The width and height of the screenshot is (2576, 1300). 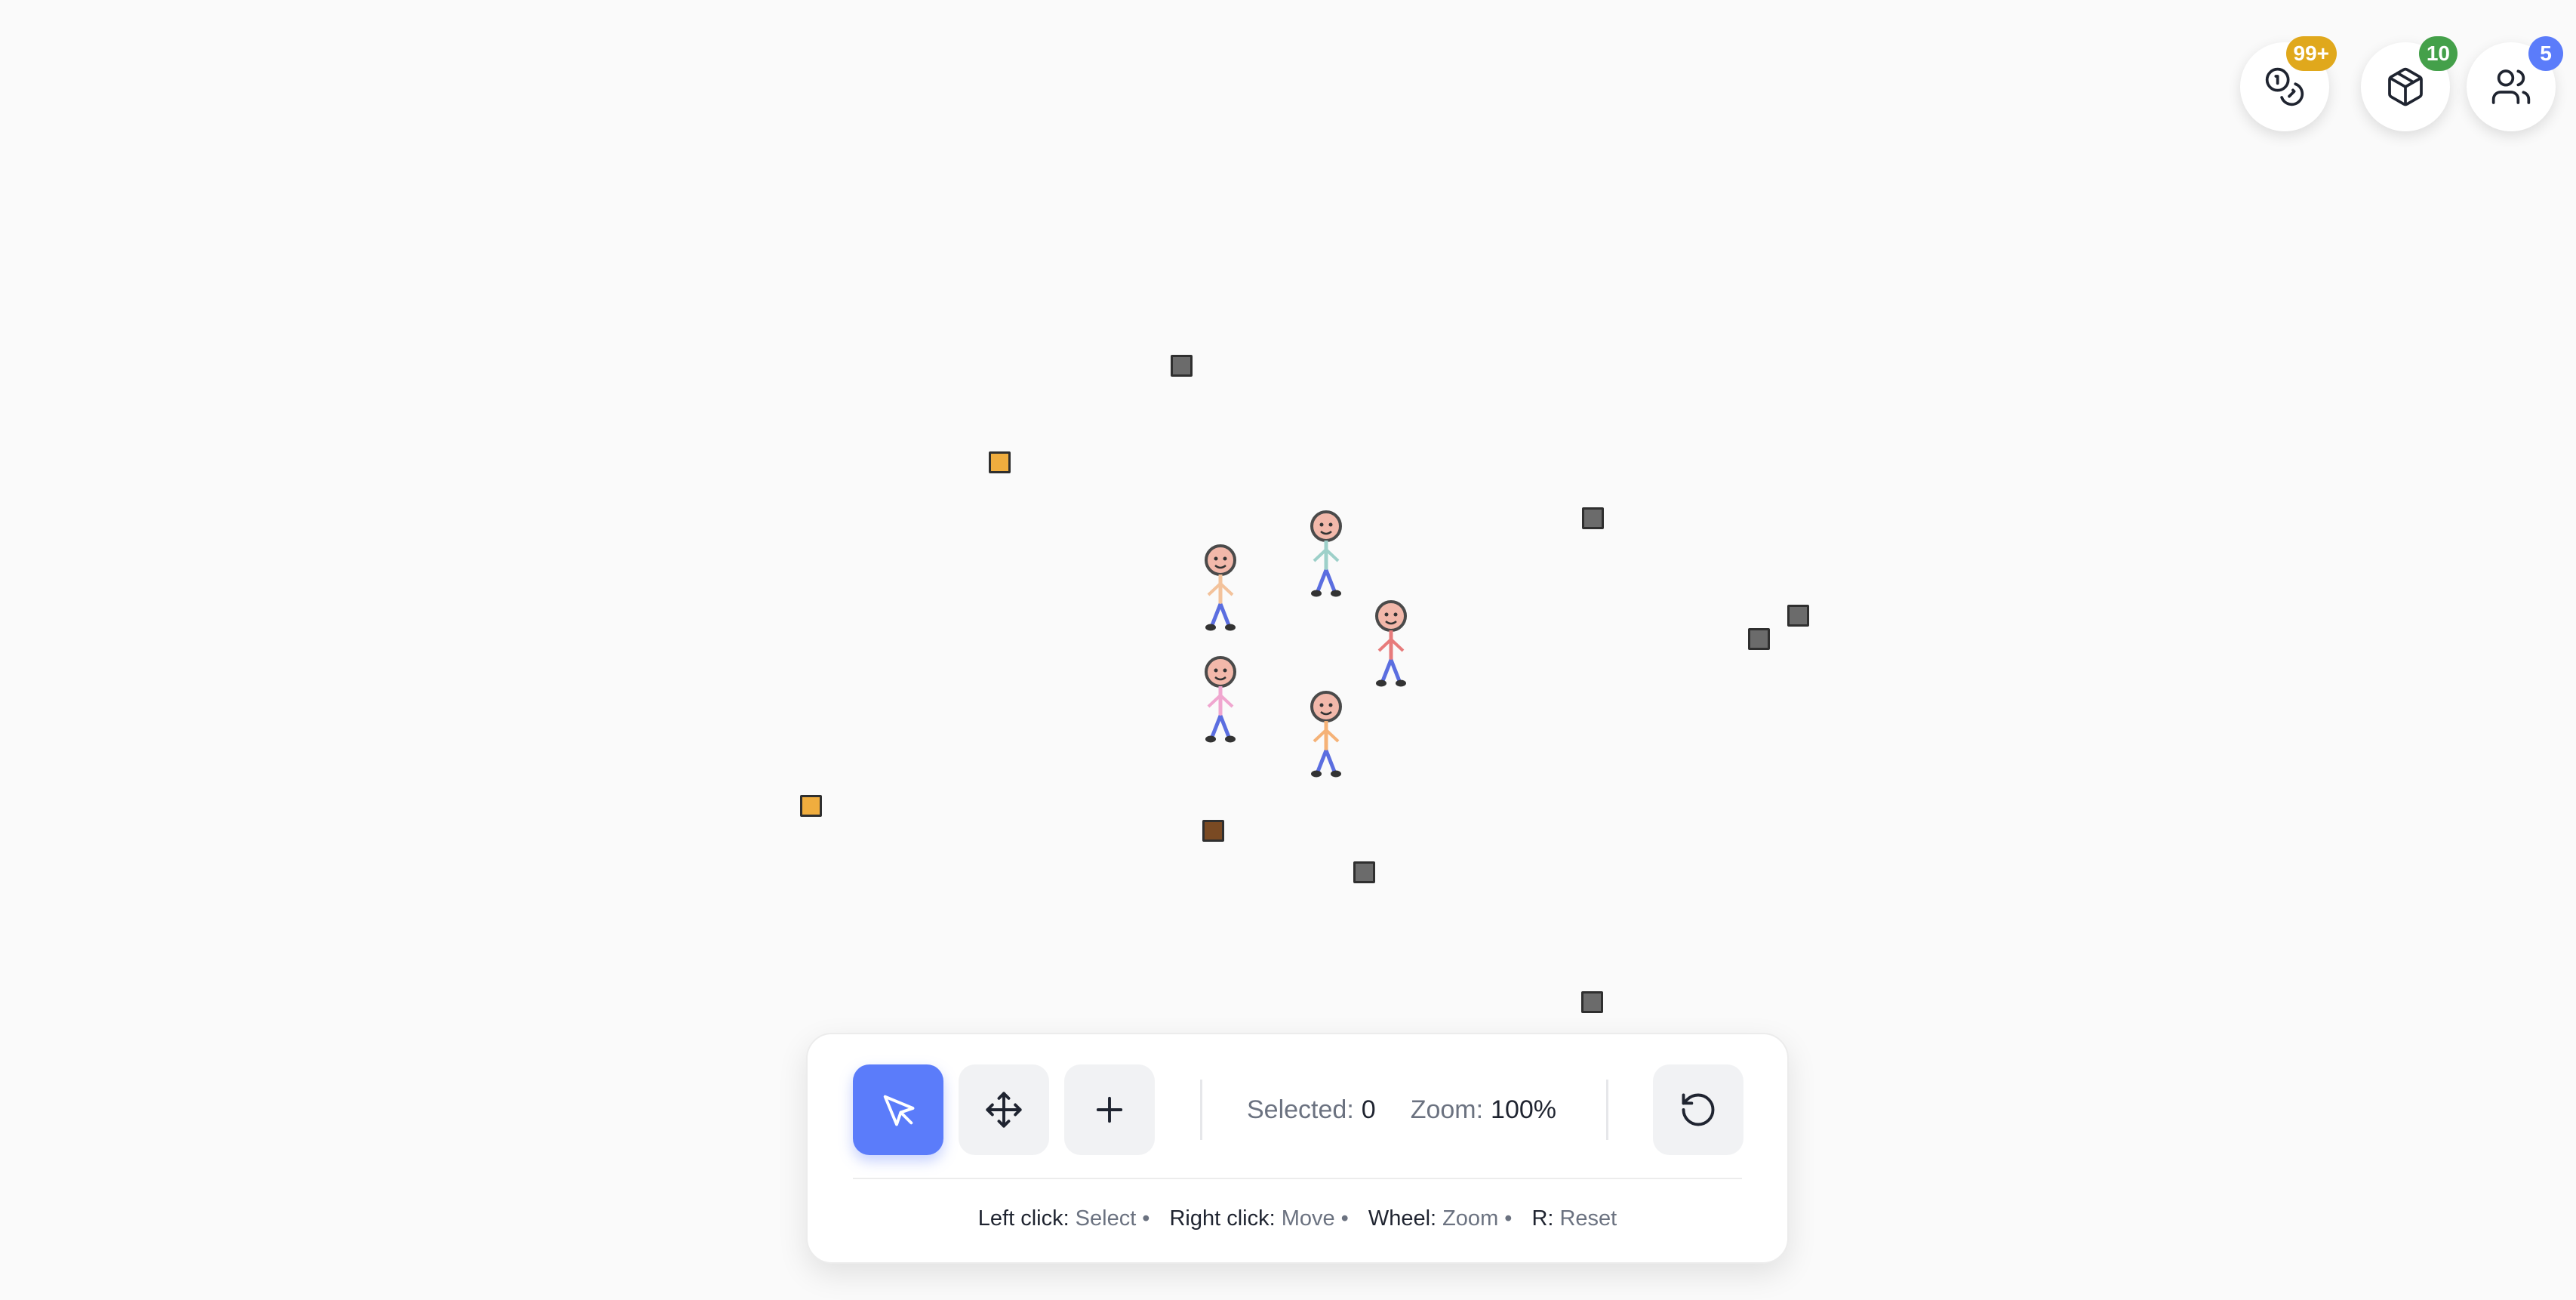 I want to click on move-tool-button, so click(x=1004, y=1109).